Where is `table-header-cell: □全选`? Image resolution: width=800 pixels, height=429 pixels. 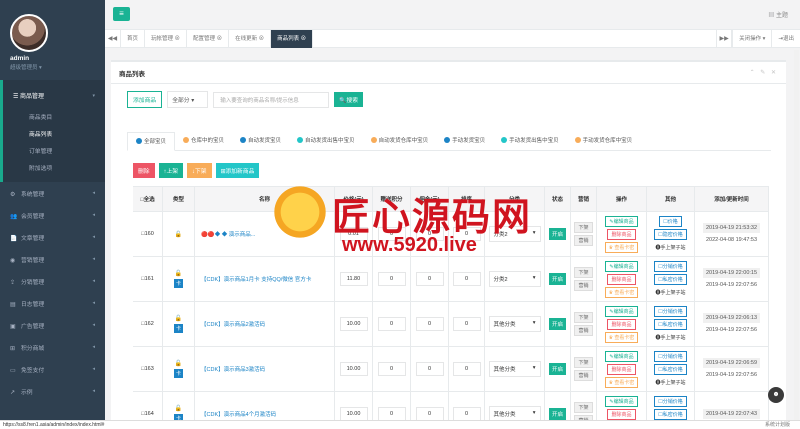
table-header-cell: □全选 is located at coordinates (148, 199).